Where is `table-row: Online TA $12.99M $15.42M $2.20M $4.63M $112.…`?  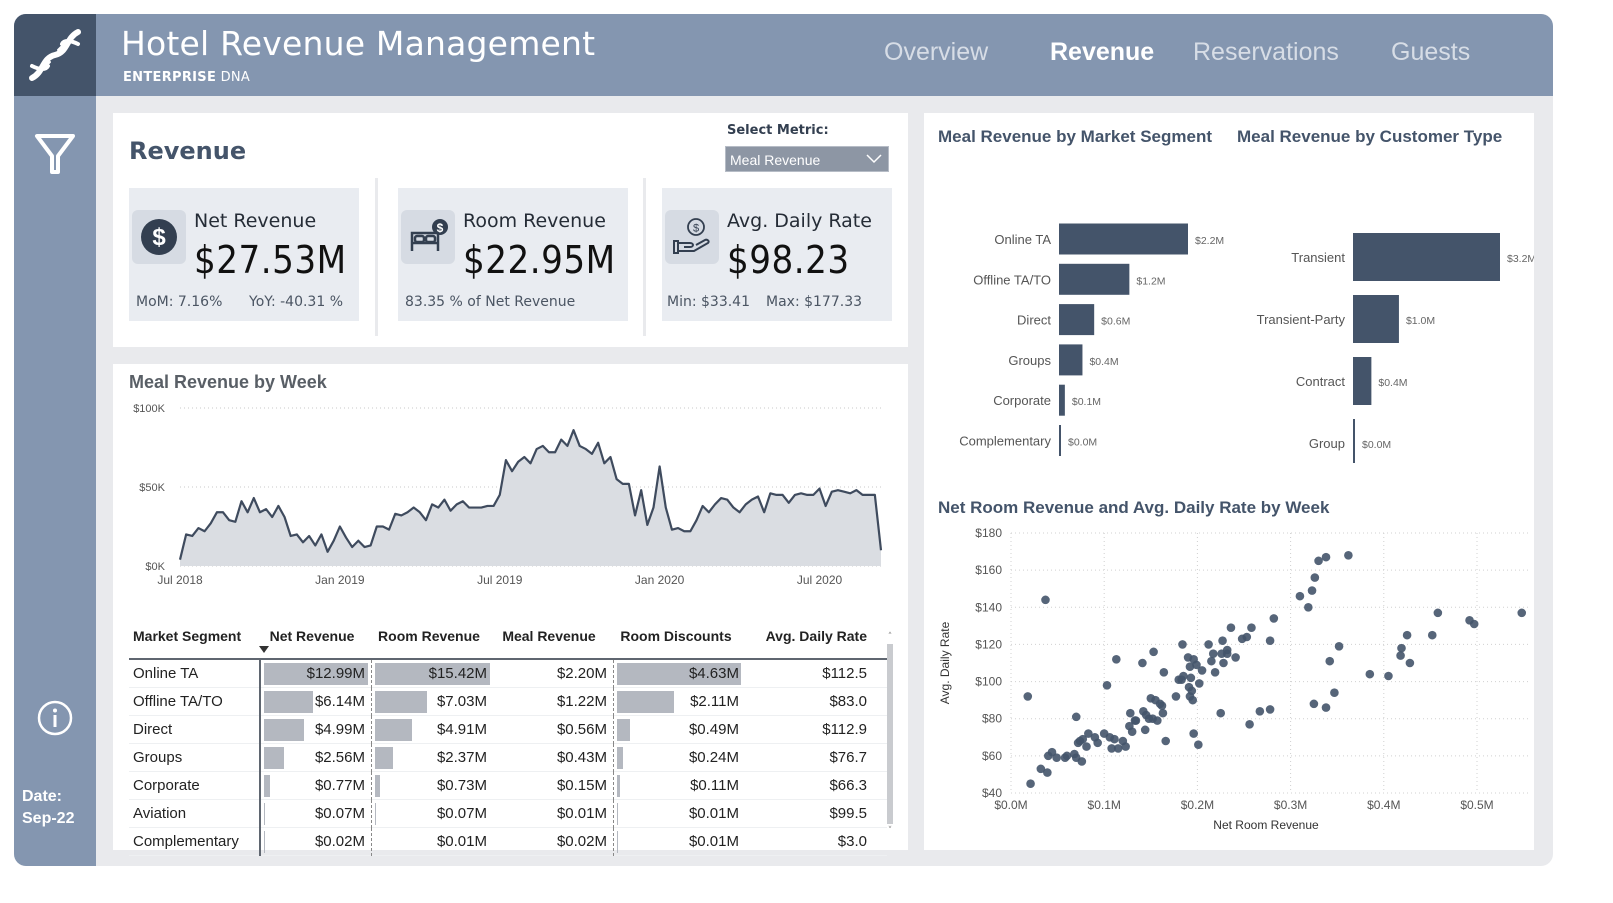
table-row: Online TA $12.99M $15.42M $2.20M $4.63M $112.… is located at coordinates (508, 673).